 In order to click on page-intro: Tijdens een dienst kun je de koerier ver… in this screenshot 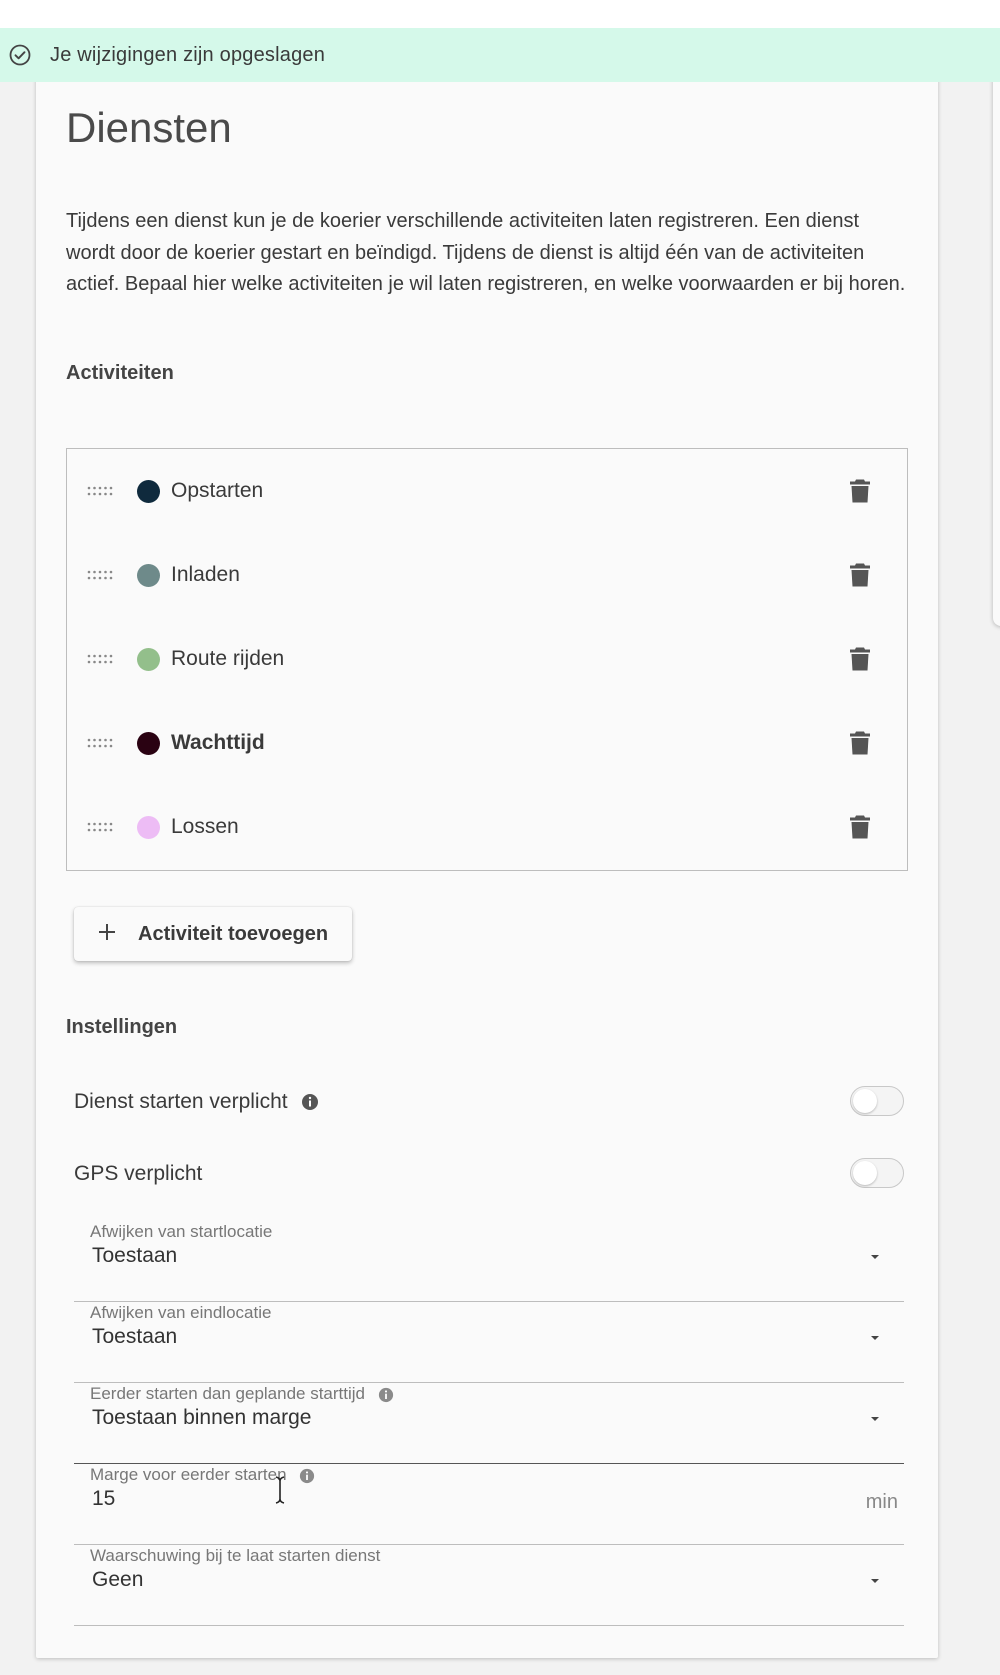, I will do `click(486, 252)`.